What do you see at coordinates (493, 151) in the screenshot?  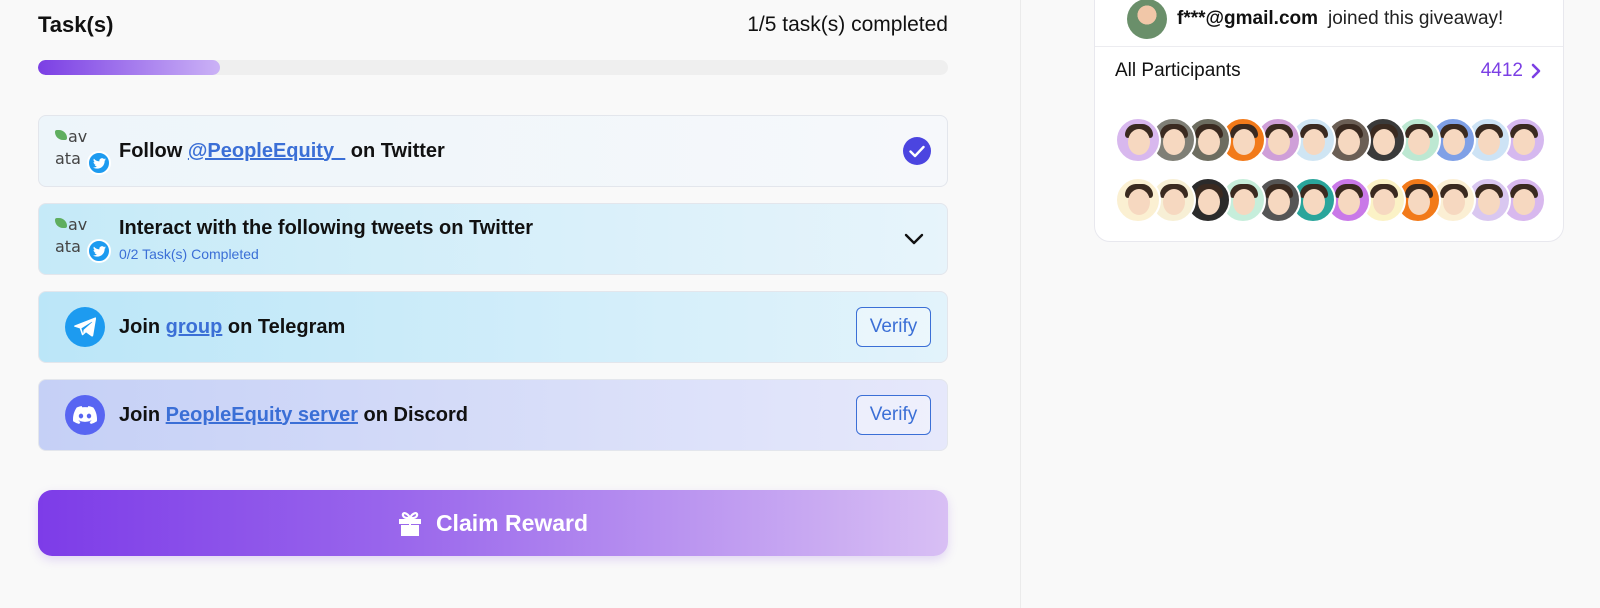 I see `task-follow-twitter: av ata Follow @PeopleEquity_ on Twitter` at bounding box center [493, 151].